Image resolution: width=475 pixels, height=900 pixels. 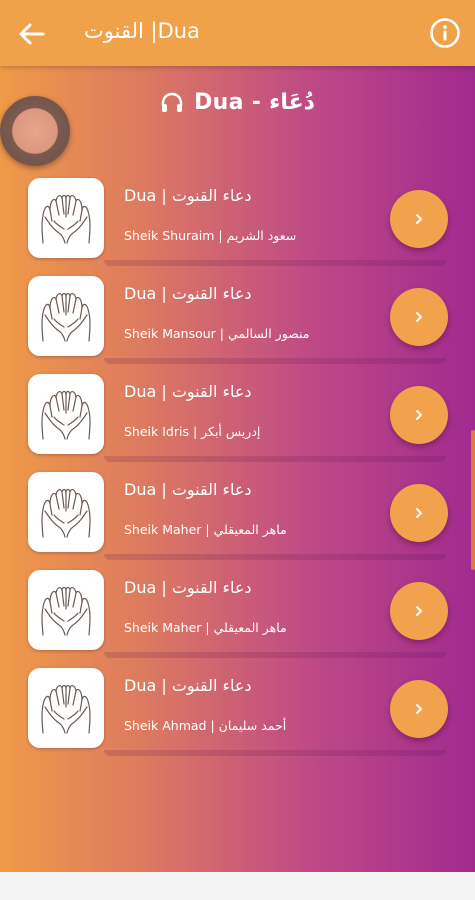 I want to click on info-button, so click(x=445, y=33).